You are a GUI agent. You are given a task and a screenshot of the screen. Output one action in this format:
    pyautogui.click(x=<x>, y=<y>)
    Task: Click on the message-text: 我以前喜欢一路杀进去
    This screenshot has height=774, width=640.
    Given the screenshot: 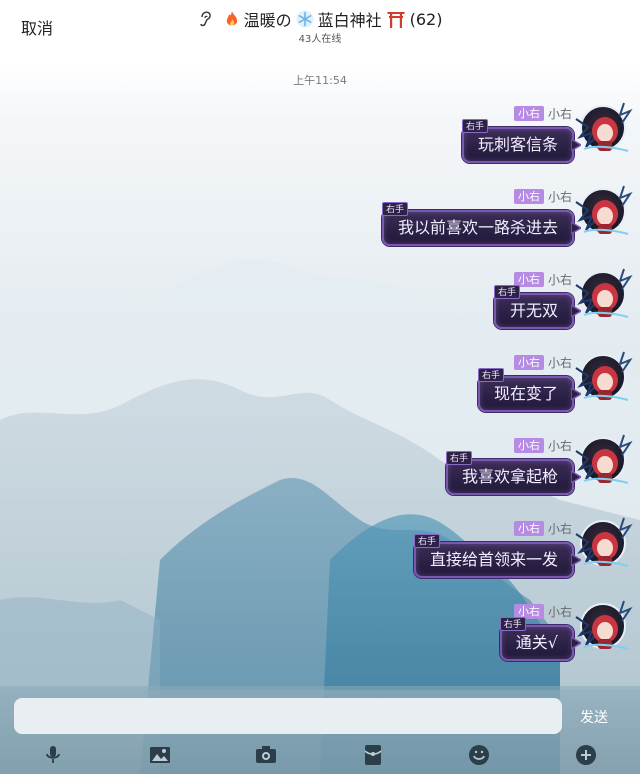 What is the action you would take?
    pyautogui.click(x=477, y=227)
    